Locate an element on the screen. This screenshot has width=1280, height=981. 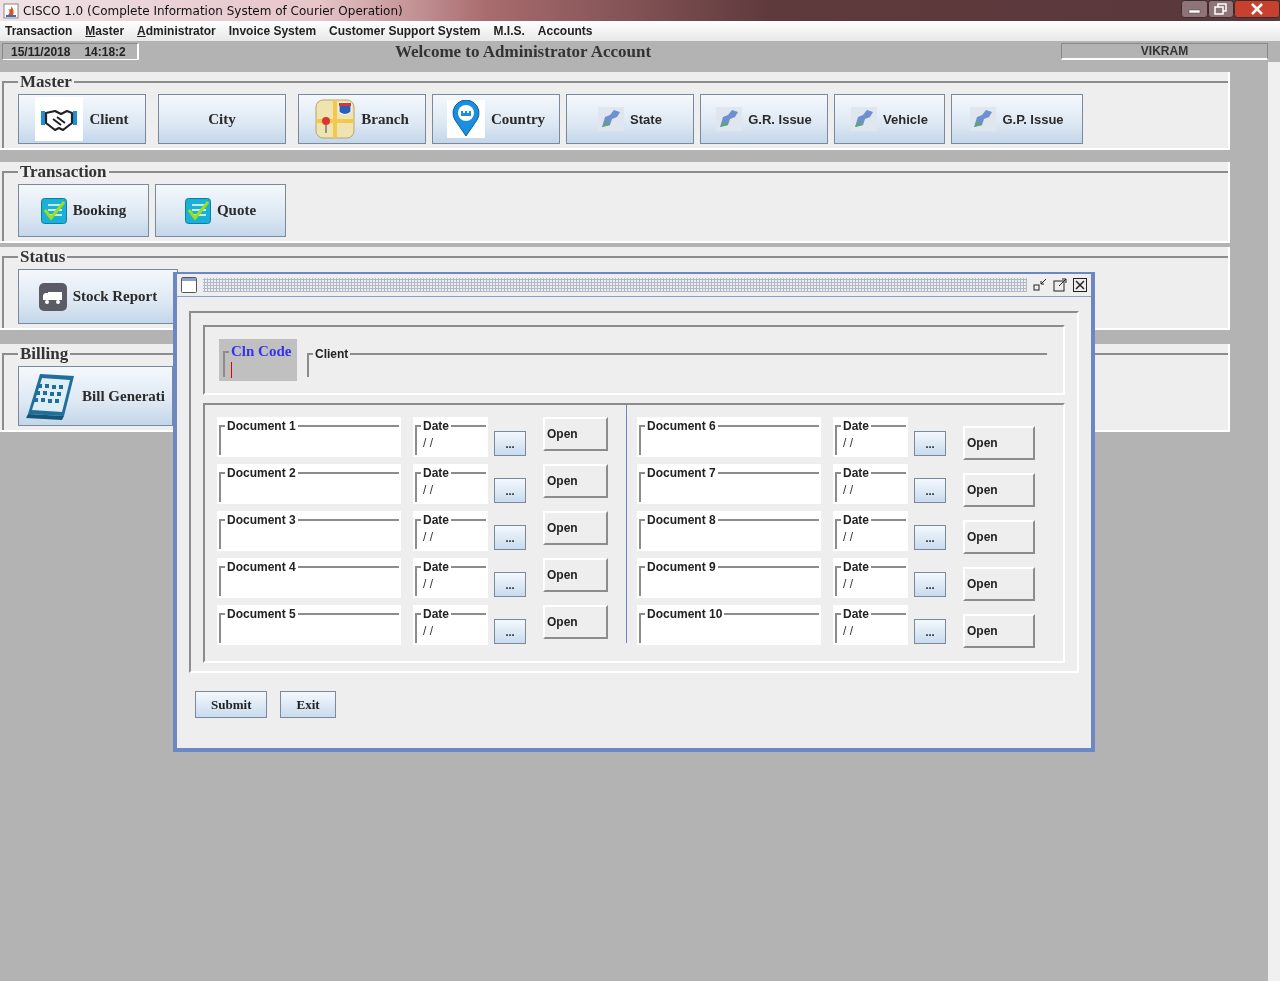
menu-item: M.I.S. is located at coordinates (509, 31).